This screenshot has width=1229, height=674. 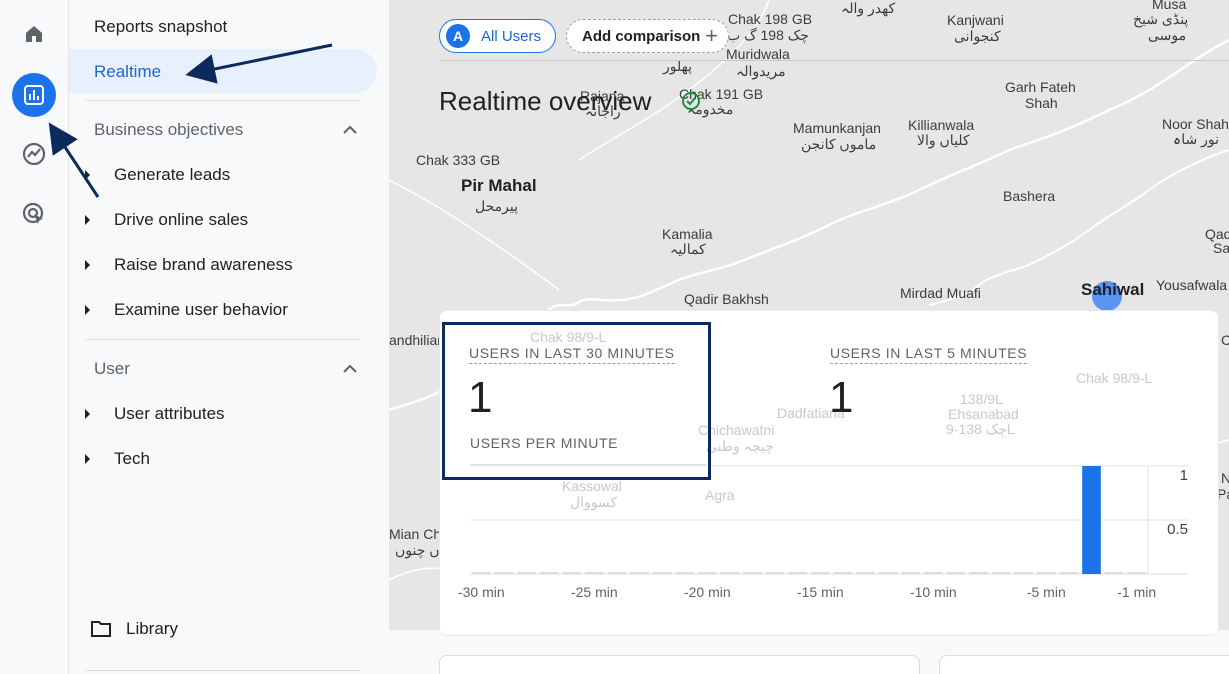 What do you see at coordinates (576, 401) in the screenshot?
I see `annotation-highlight-box` at bounding box center [576, 401].